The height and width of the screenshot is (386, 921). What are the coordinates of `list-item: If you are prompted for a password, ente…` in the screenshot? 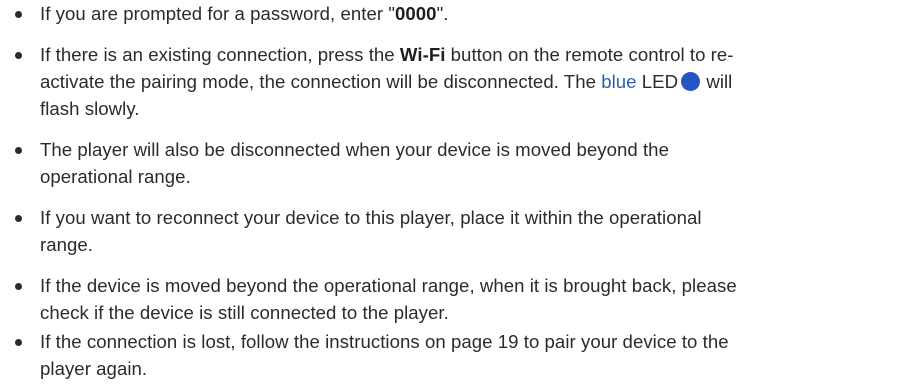 It's located at (475, 13).